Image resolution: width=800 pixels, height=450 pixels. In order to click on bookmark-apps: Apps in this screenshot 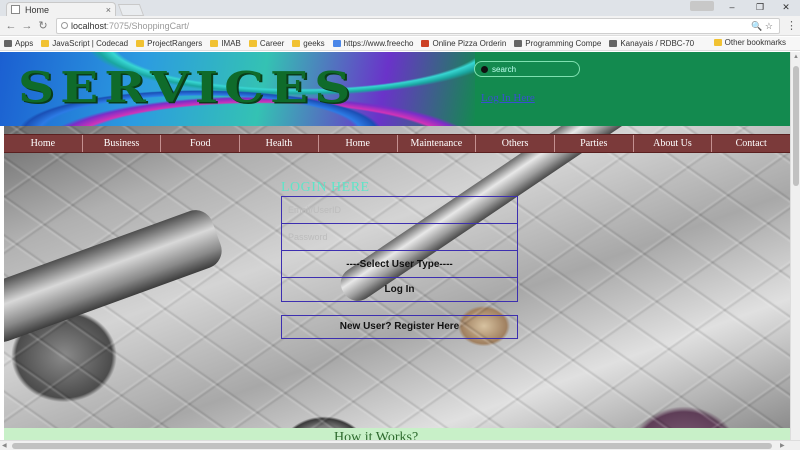, I will do `click(18, 43)`.